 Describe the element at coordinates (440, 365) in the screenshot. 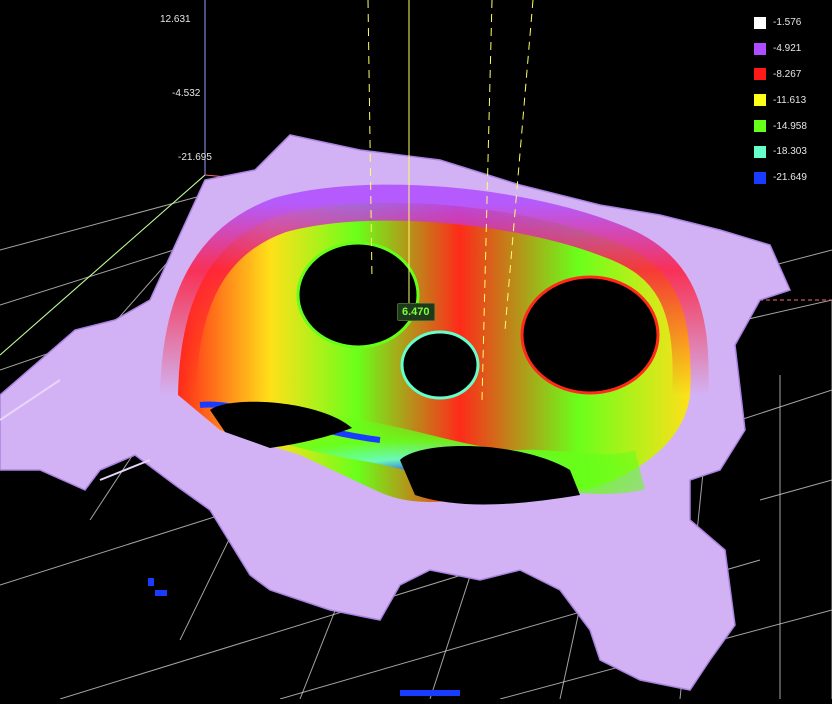

I see `hole-center` at that location.